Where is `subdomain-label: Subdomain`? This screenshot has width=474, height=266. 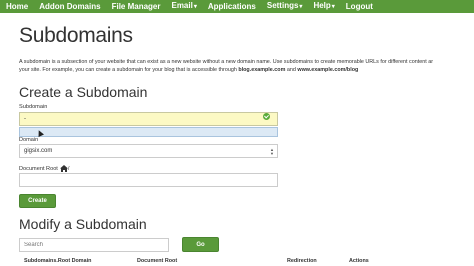 subdomain-label: Subdomain is located at coordinates (33, 107).